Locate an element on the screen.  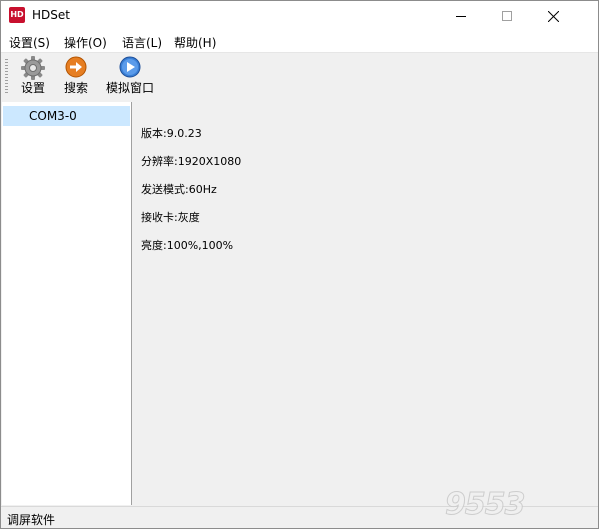
gear-icon is located at coordinates (33, 68).